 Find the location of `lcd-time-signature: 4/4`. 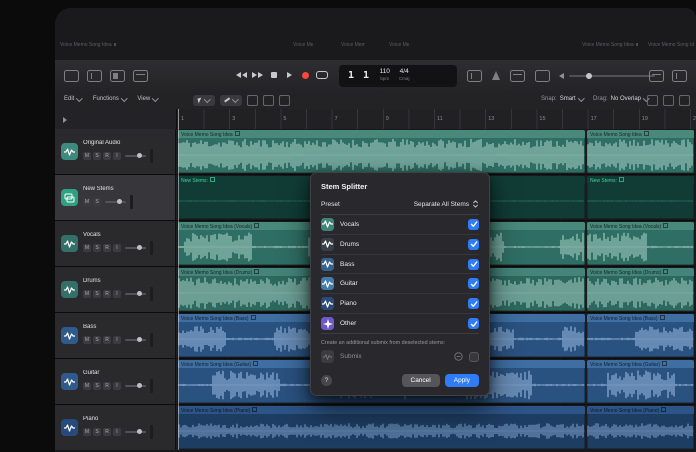

lcd-time-signature: 4/4 is located at coordinates (404, 72).